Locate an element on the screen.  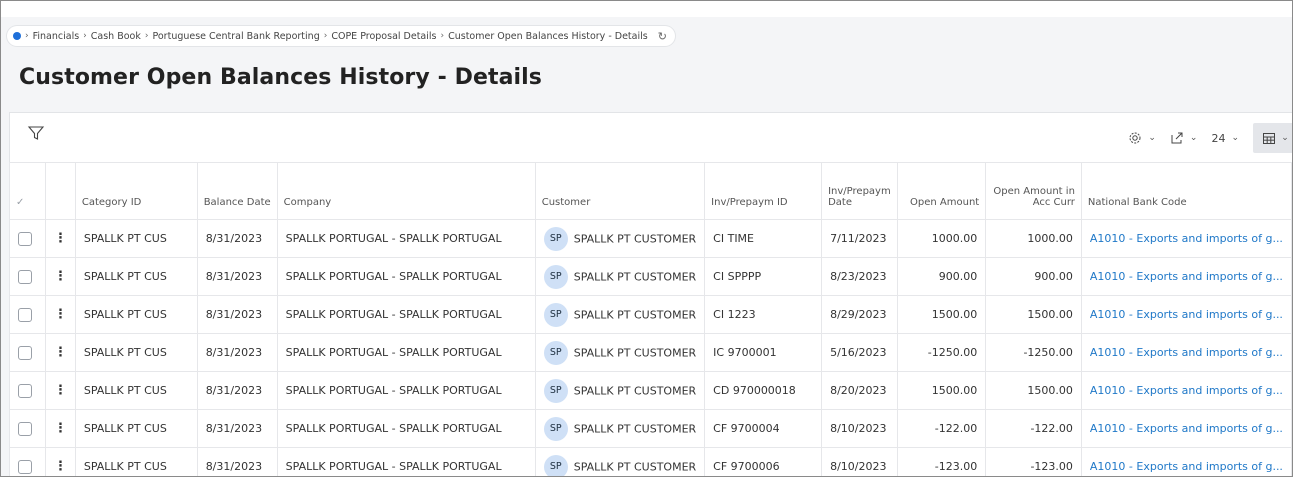
column-header-inv-date-line2: Date is located at coordinates (840, 202).